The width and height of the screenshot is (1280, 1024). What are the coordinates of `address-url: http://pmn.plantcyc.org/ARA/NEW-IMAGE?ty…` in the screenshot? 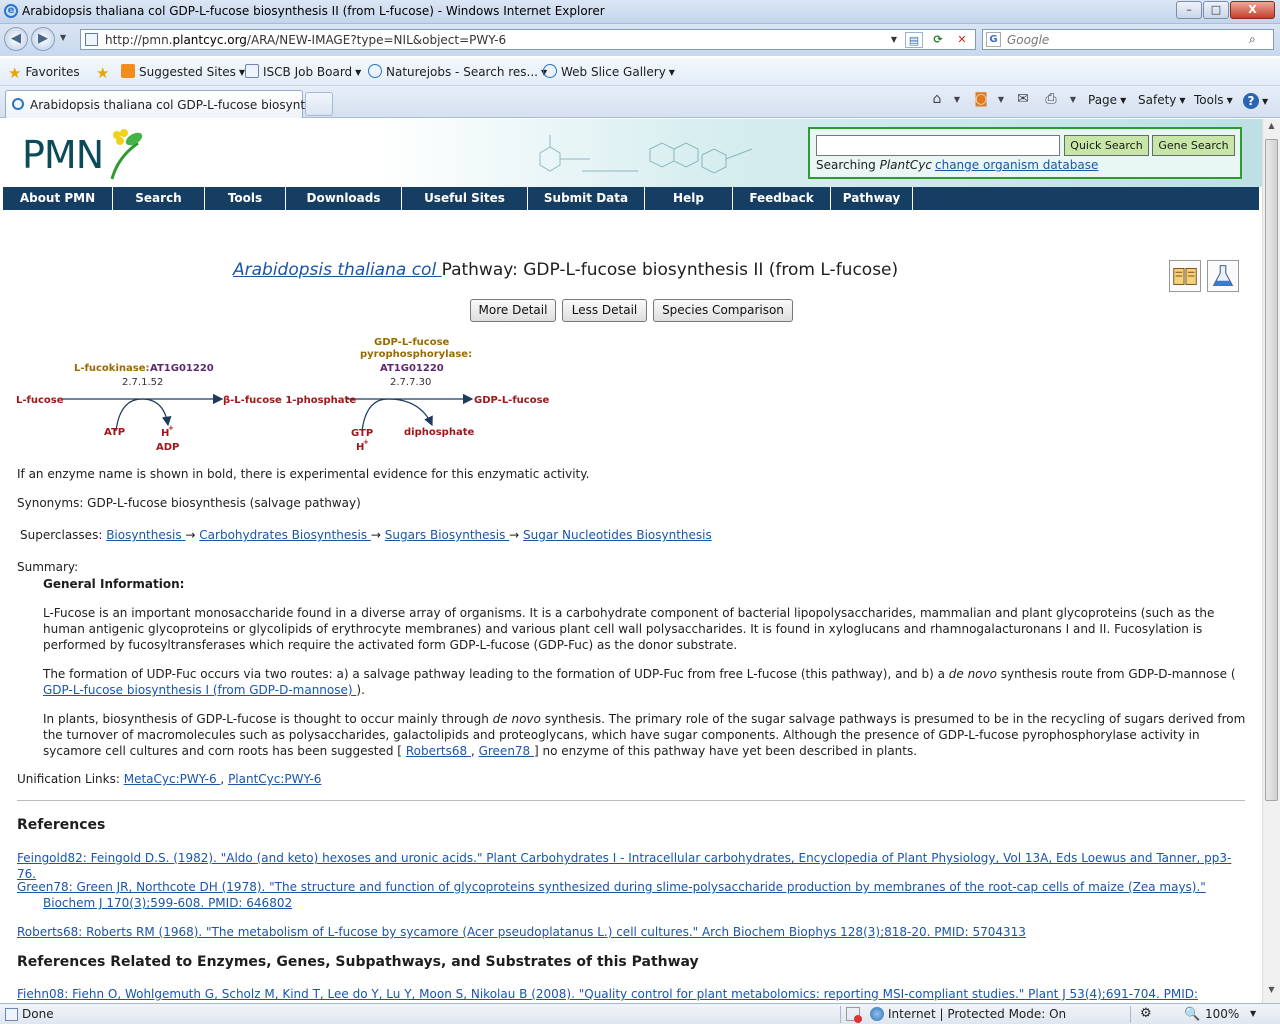 It's located at (305, 40).